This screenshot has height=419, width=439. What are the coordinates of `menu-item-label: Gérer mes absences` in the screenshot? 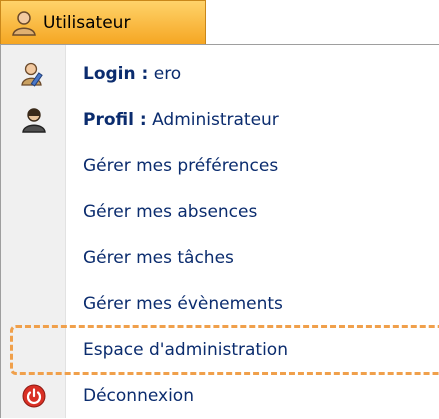 It's located at (170, 212).